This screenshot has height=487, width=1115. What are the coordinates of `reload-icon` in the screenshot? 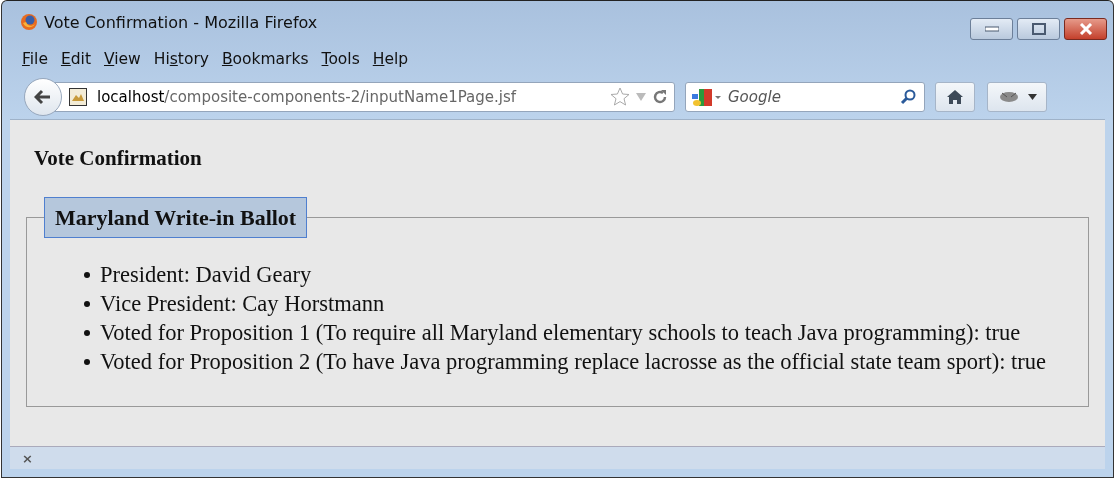 It's located at (660, 97).